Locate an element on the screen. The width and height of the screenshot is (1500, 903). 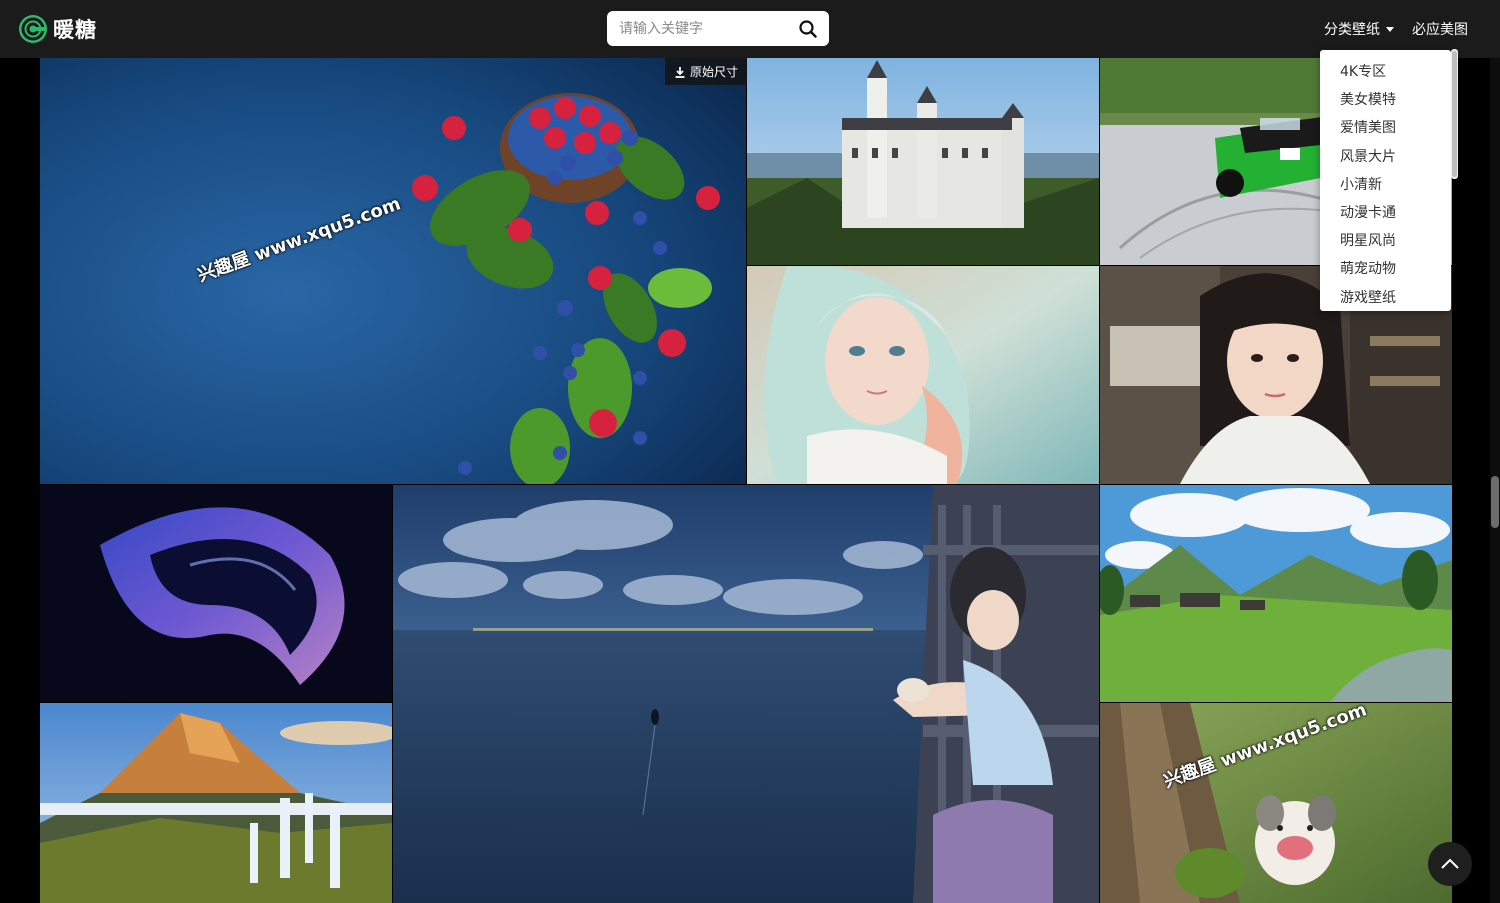
category-item-fresh: 小清新 is located at coordinates (1385, 185).